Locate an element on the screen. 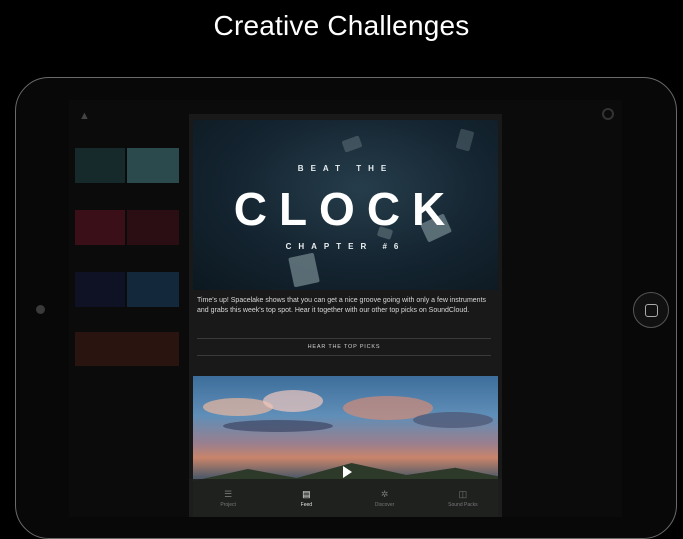  tab-project: ☰ Project is located at coordinates (228, 498).